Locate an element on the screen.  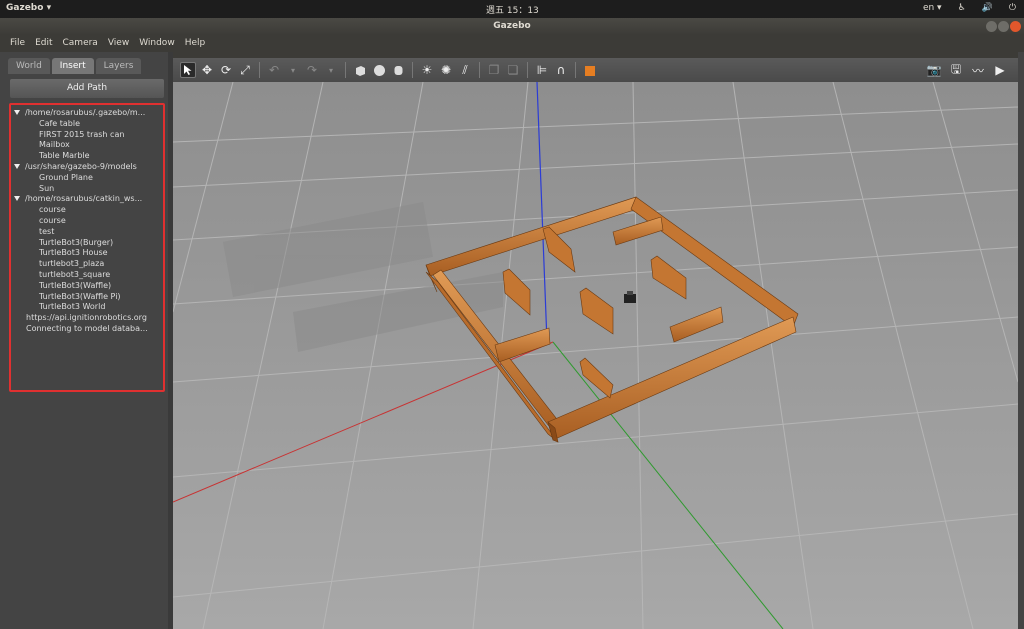
cylinder-icon is located at coordinates (398, 70).